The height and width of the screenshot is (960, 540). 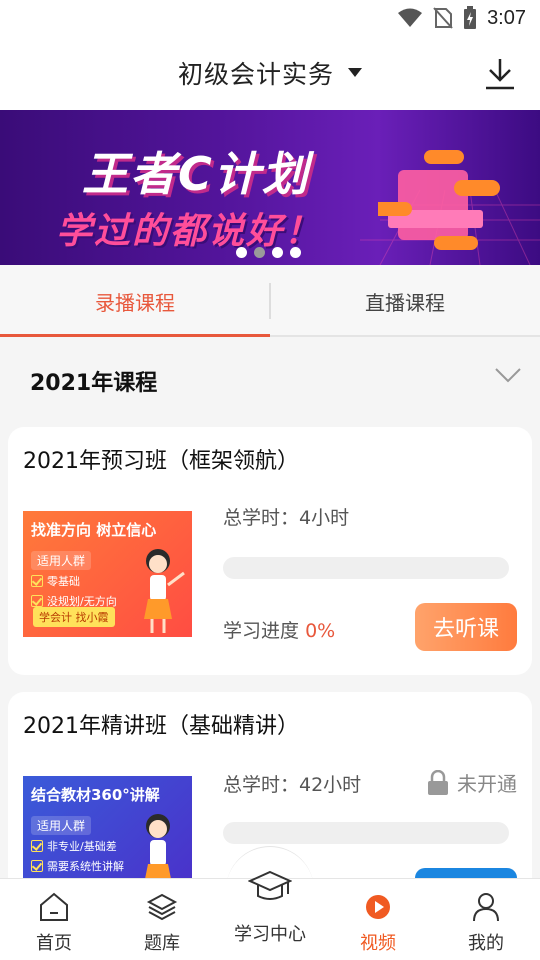 I want to click on thumb-item-label: 非专业/基础差, so click(x=82, y=846).